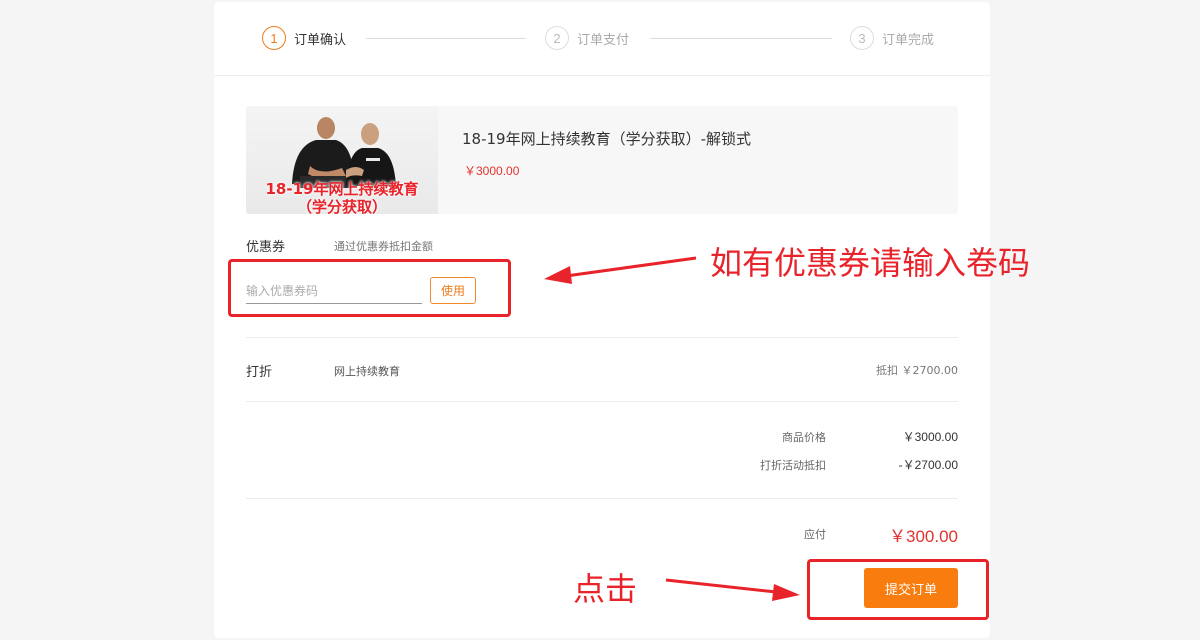  What do you see at coordinates (672, 428) in the screenshot?
I see `annotation-arrows` at bounding box center [672, 428].